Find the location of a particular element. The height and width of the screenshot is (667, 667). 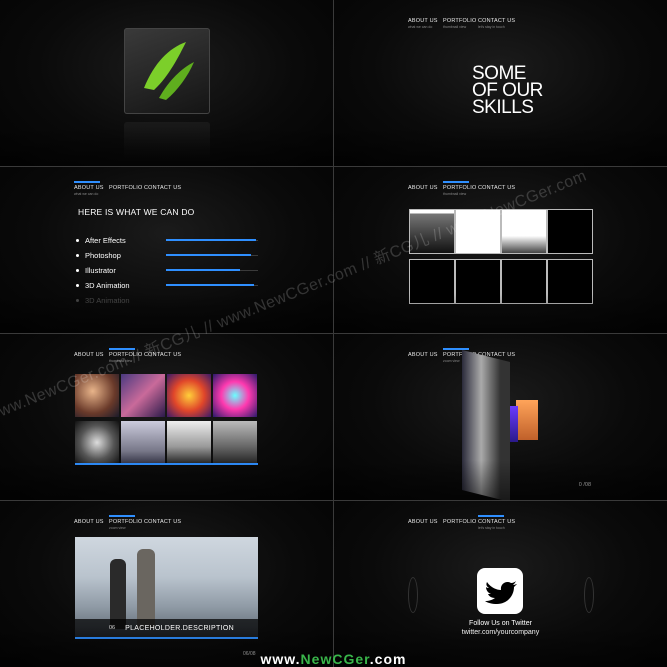

skills-title: SOME OF OUR SKILLS is located at coordinates (507, 91).